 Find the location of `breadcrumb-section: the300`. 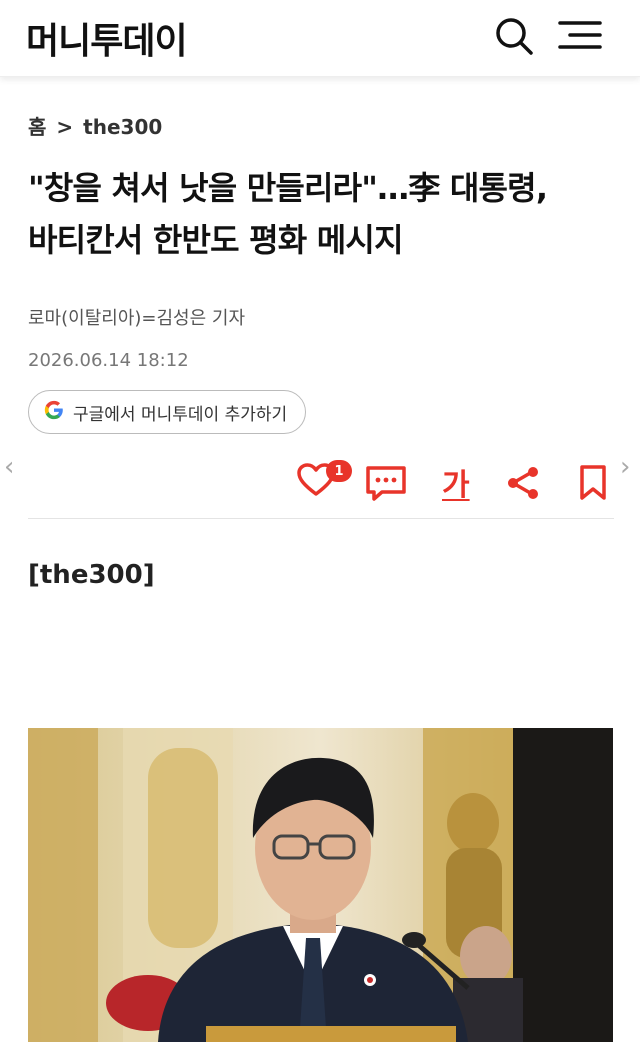

breadcrumb-section: the300 is located at coordinates (122, 127).